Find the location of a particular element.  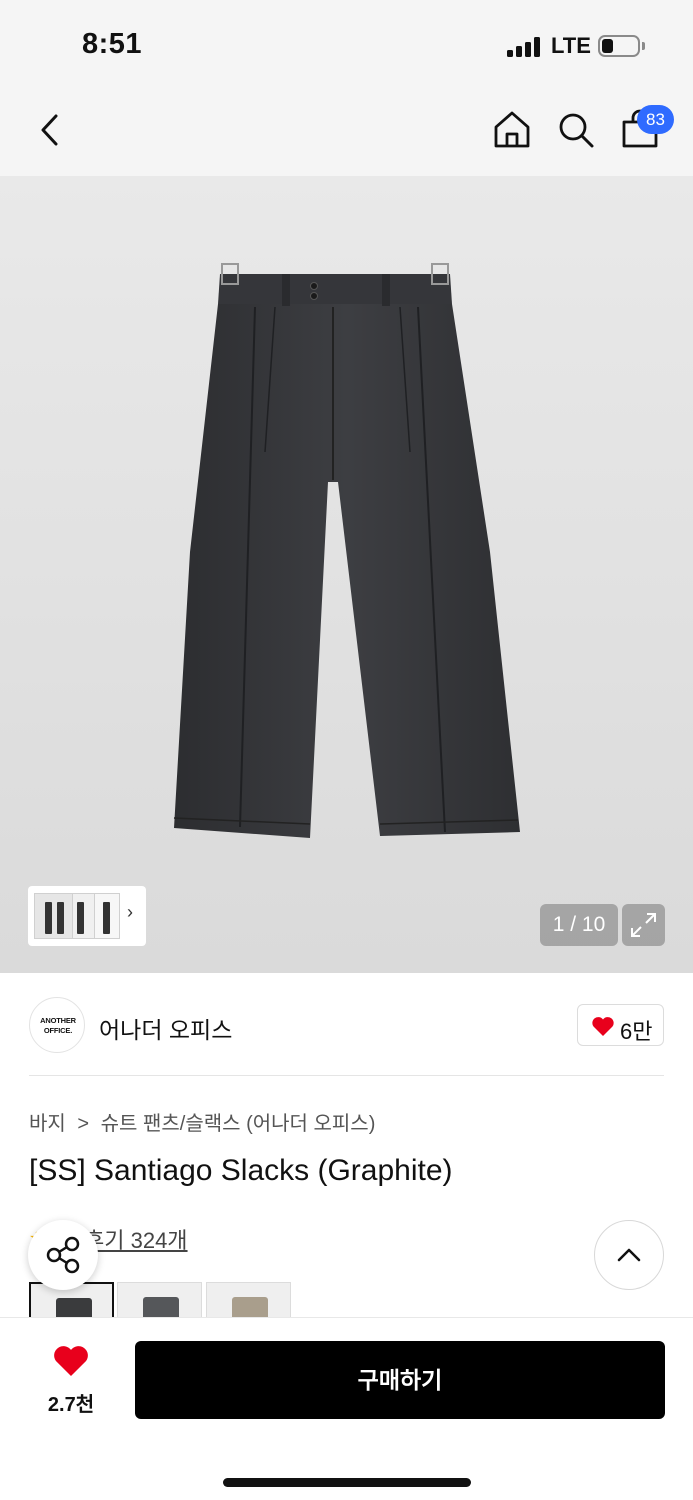

breadcrumb: 바지 > 슈트 팬츠/슬랙스 (어나더 오피스) is located at coordinates (205, 1121).